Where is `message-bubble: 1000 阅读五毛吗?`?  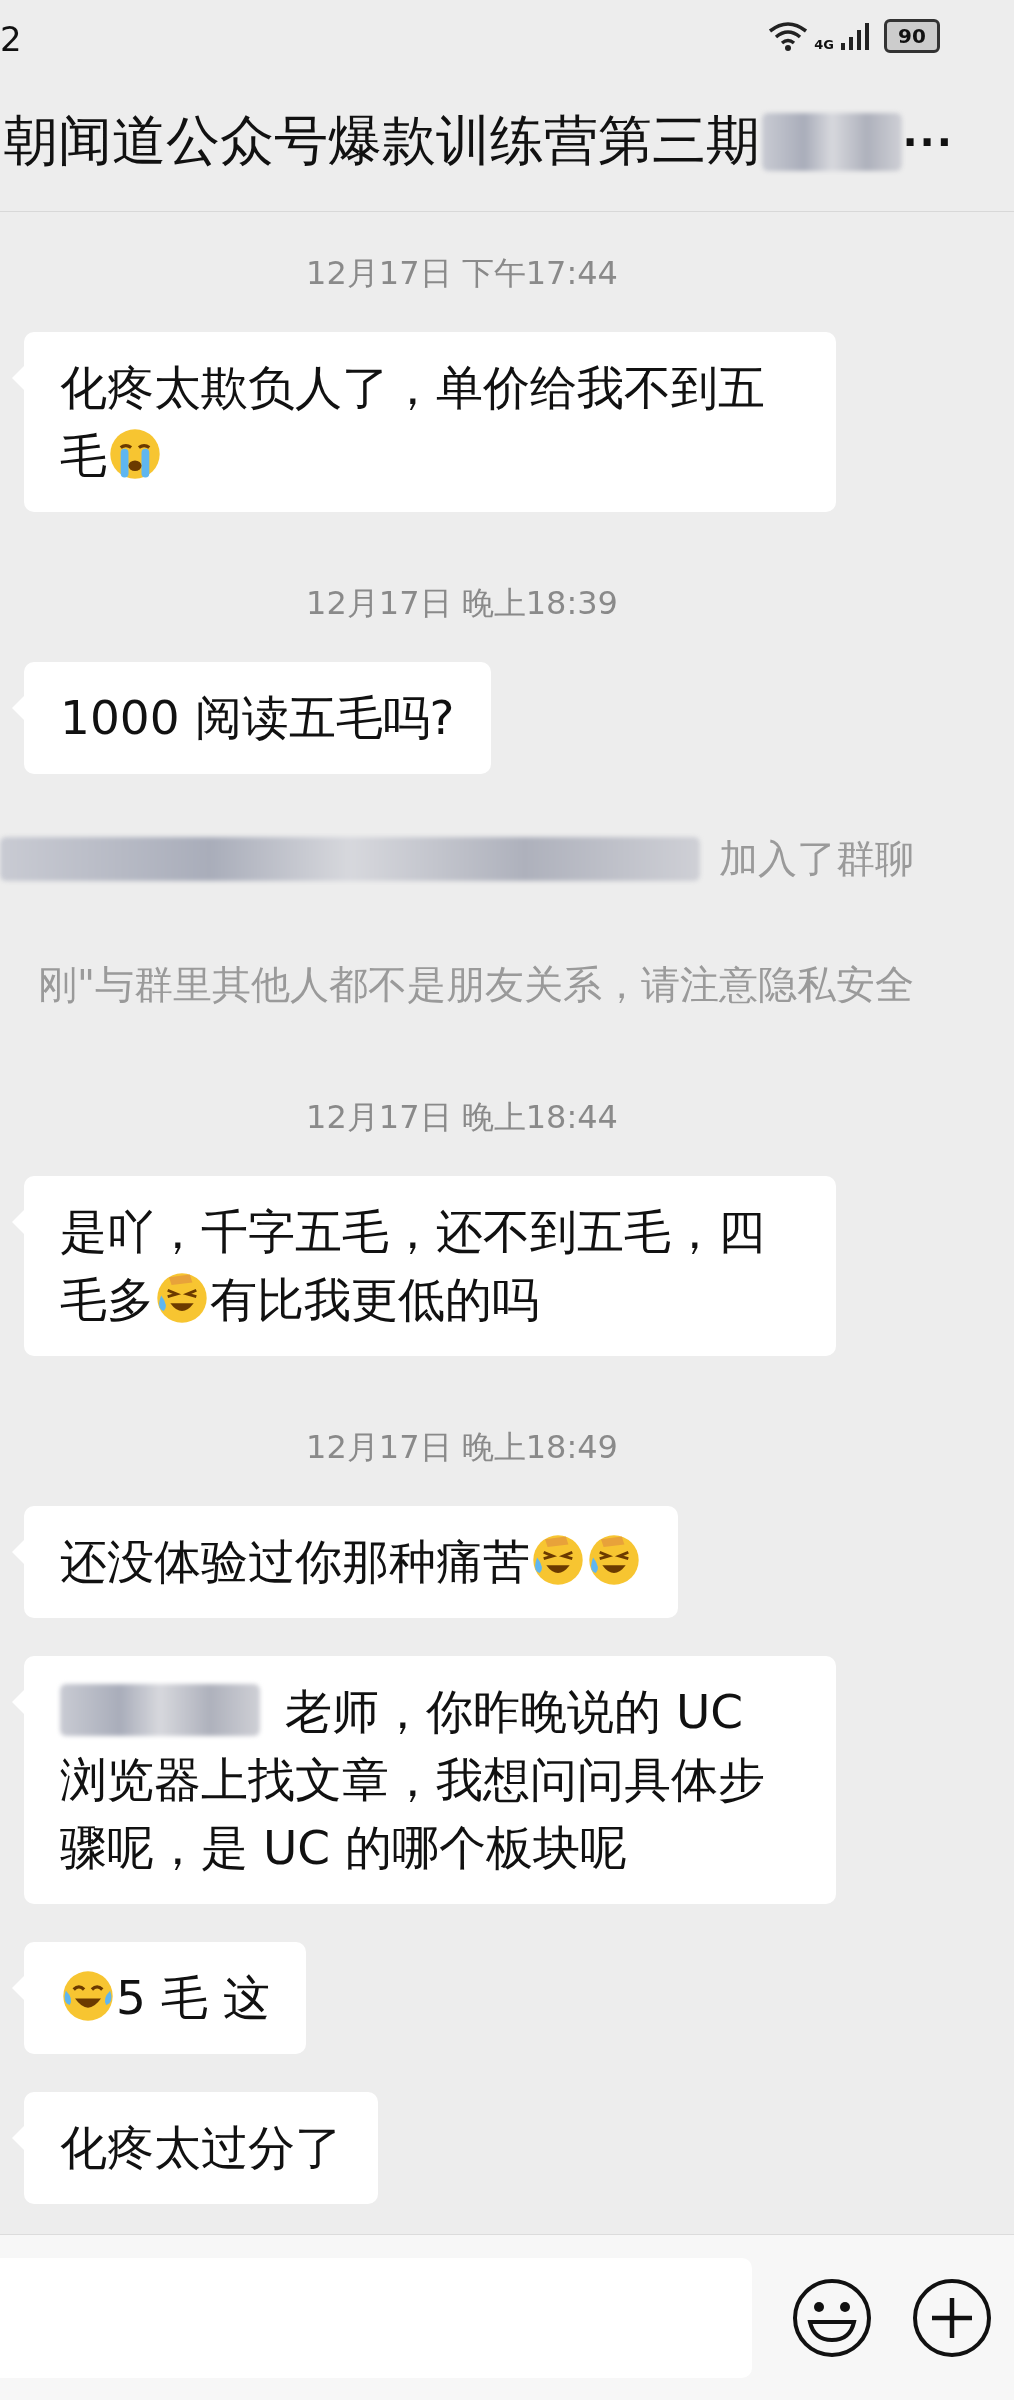
message-bubble: 1000 阅读五毛吗? is located at coordinates (257, 718).